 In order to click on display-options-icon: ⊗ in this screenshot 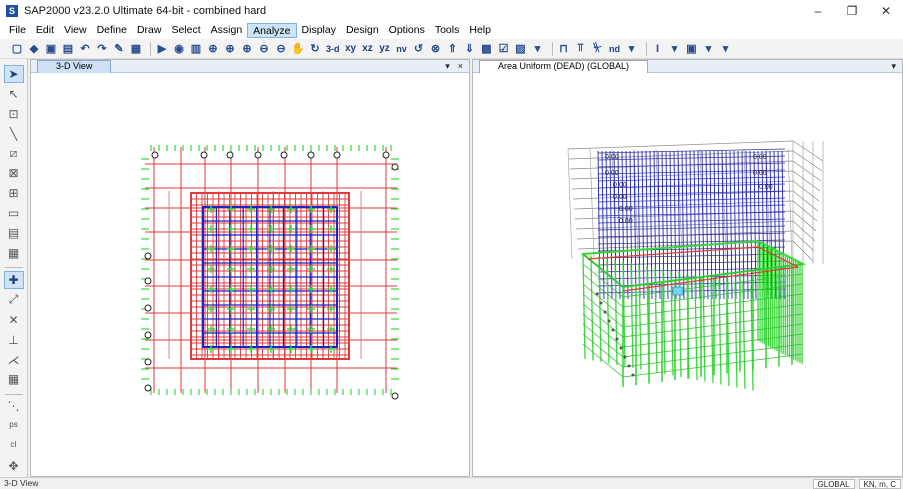, I will do `click(436, 49)`.